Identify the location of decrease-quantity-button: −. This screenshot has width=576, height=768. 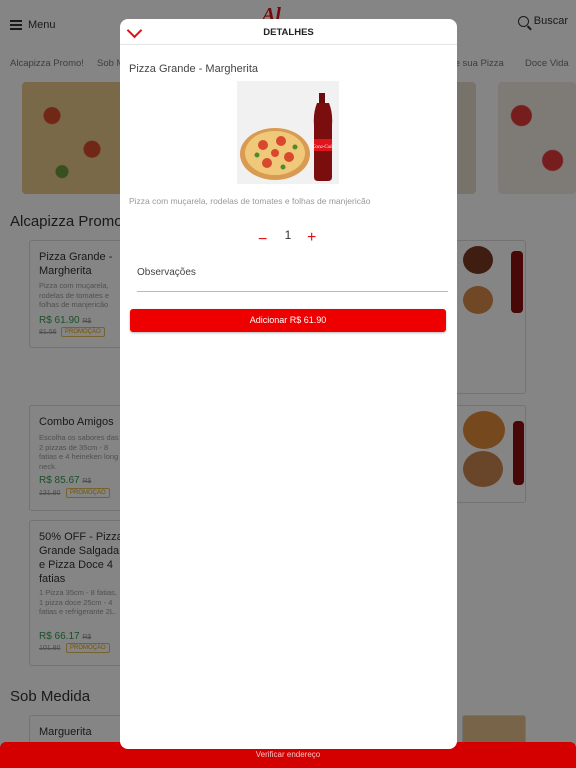
(262, 240).